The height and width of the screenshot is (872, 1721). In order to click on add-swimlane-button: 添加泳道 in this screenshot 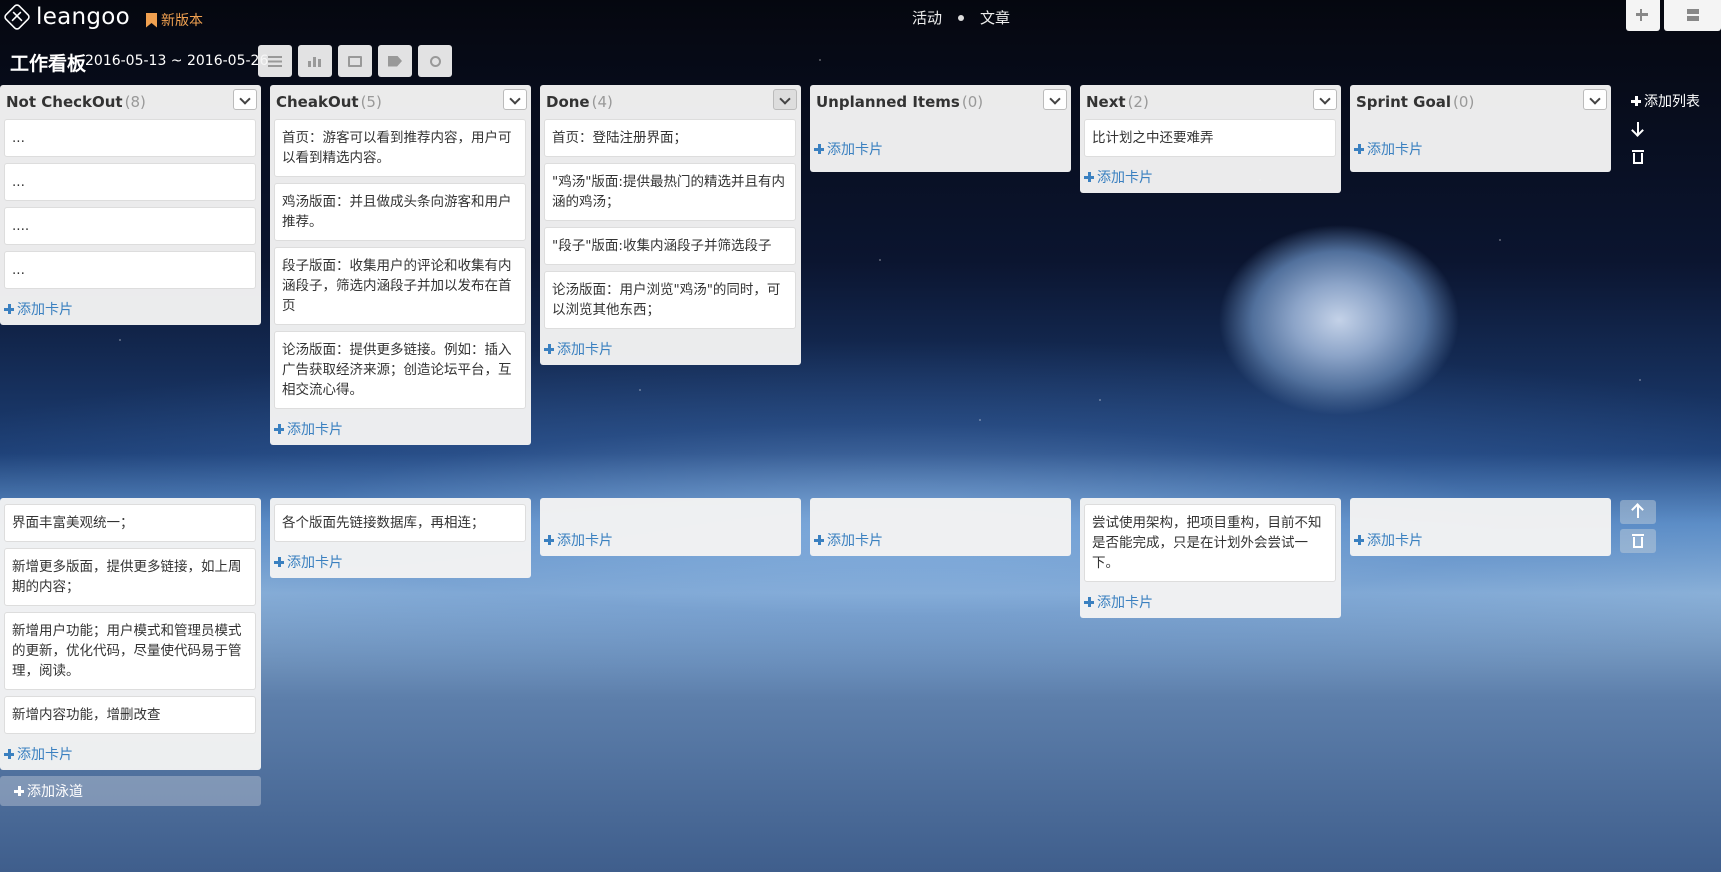, I will do `click(130, 791)`.